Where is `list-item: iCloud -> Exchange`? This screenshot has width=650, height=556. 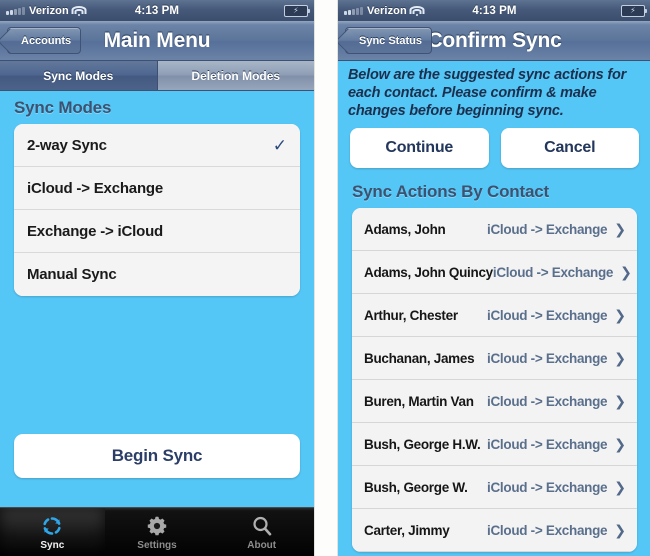 list-item: iCloud -> Exchange is located at coordinates (157, 188).